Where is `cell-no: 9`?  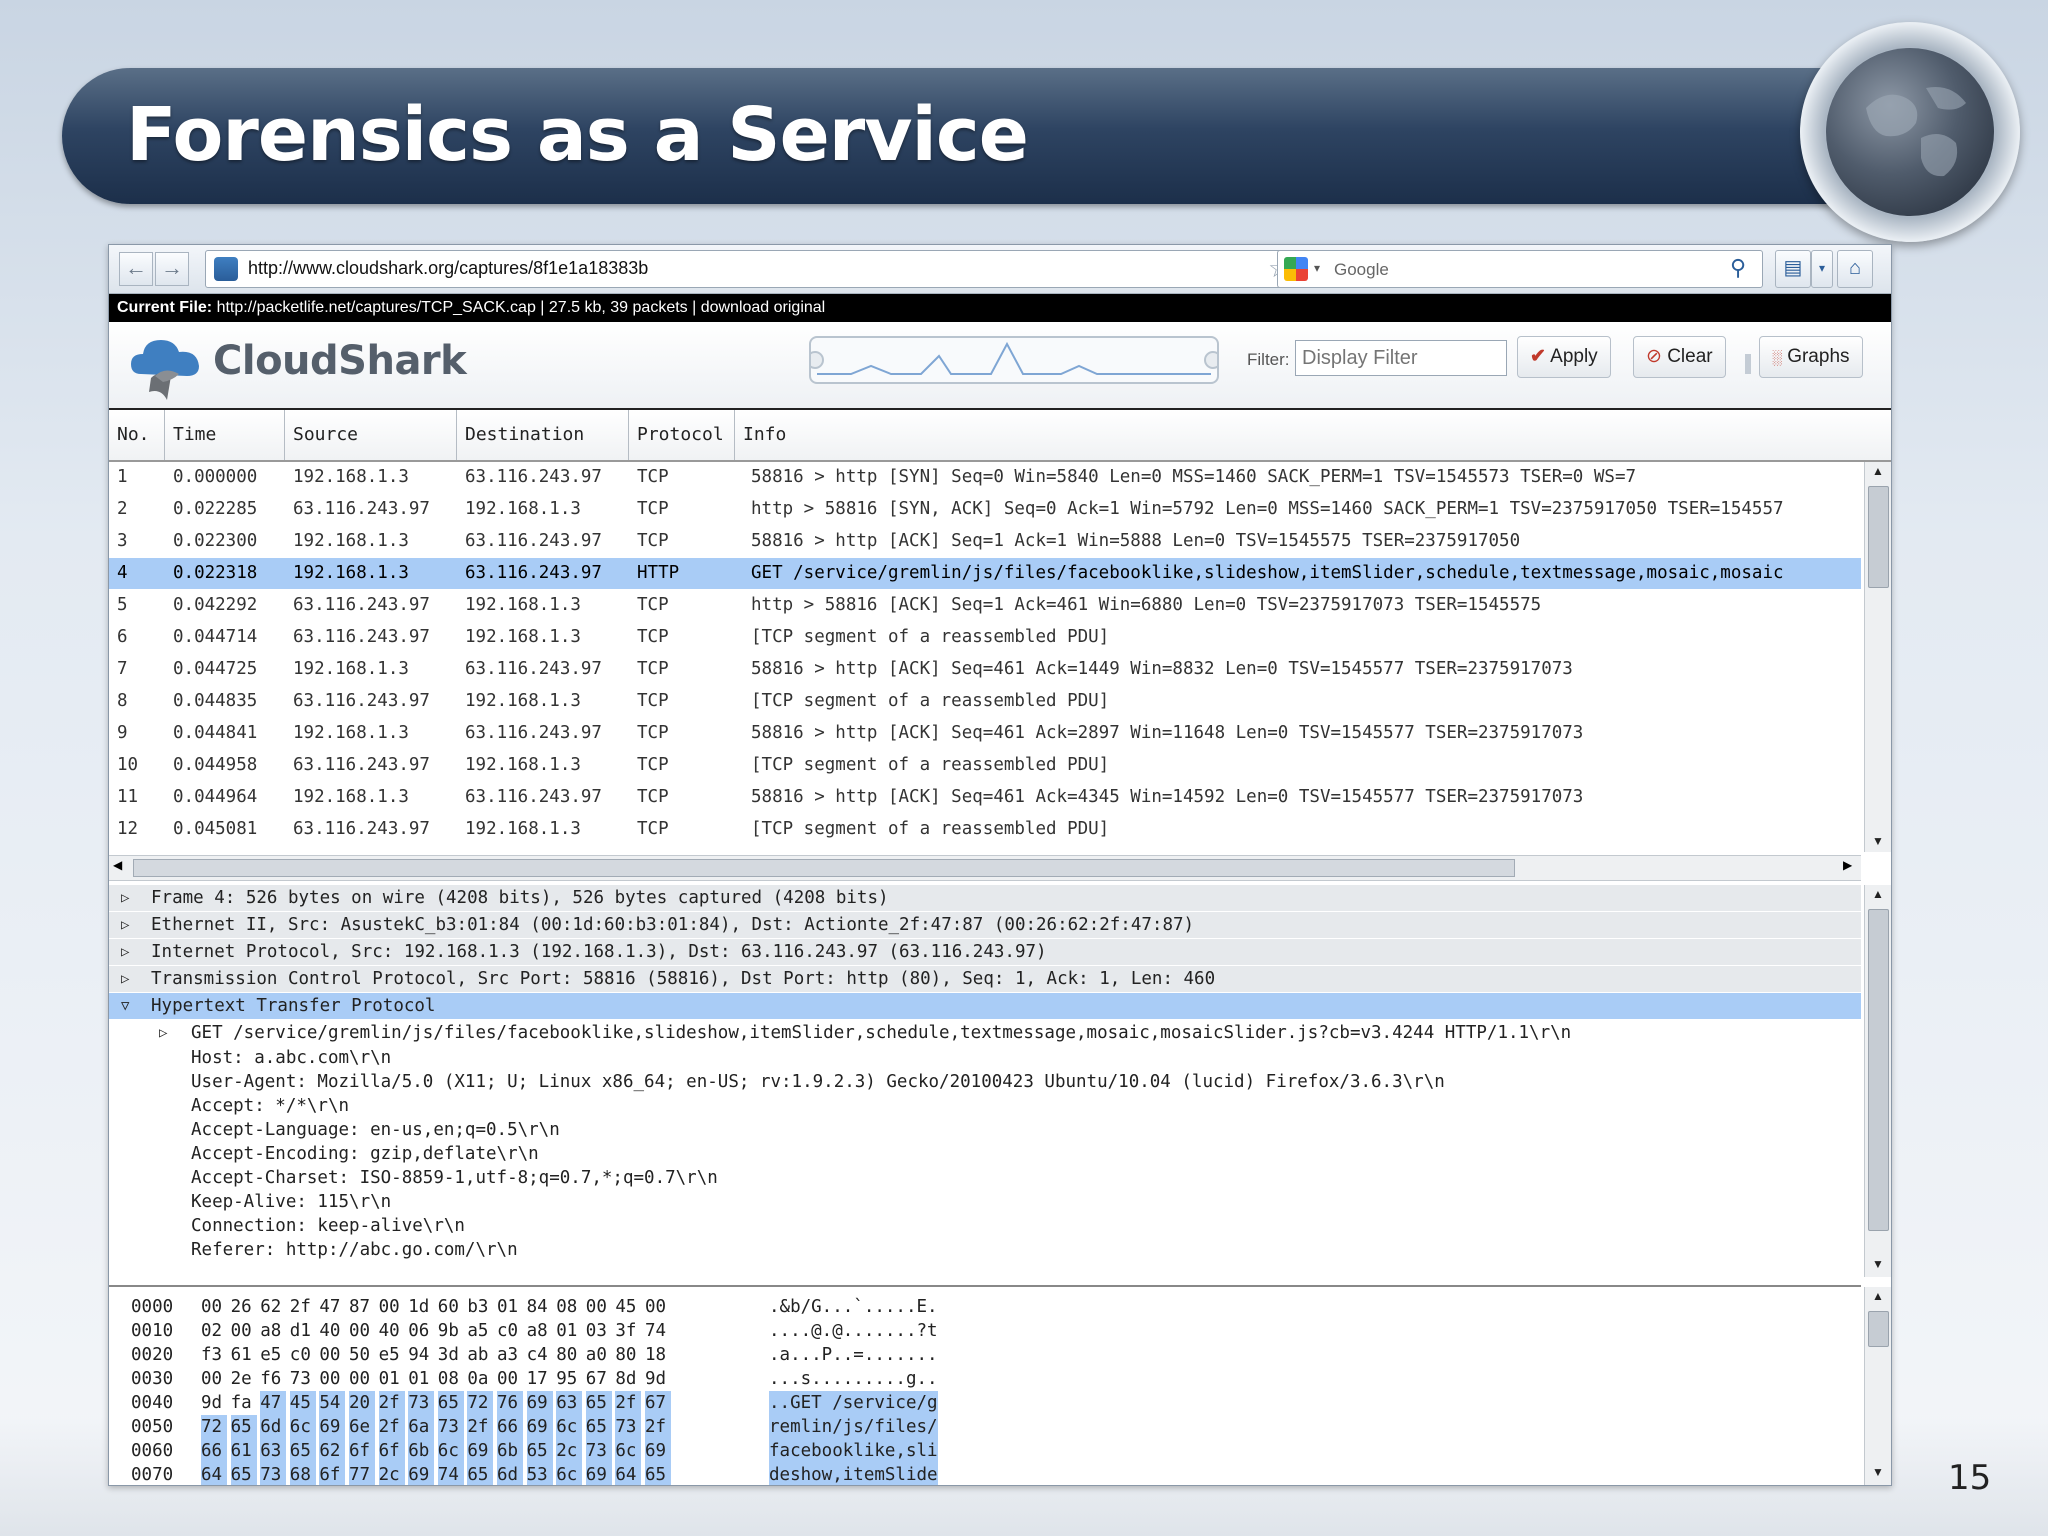
cell-no: 9 is located at coordinates (122, 733).